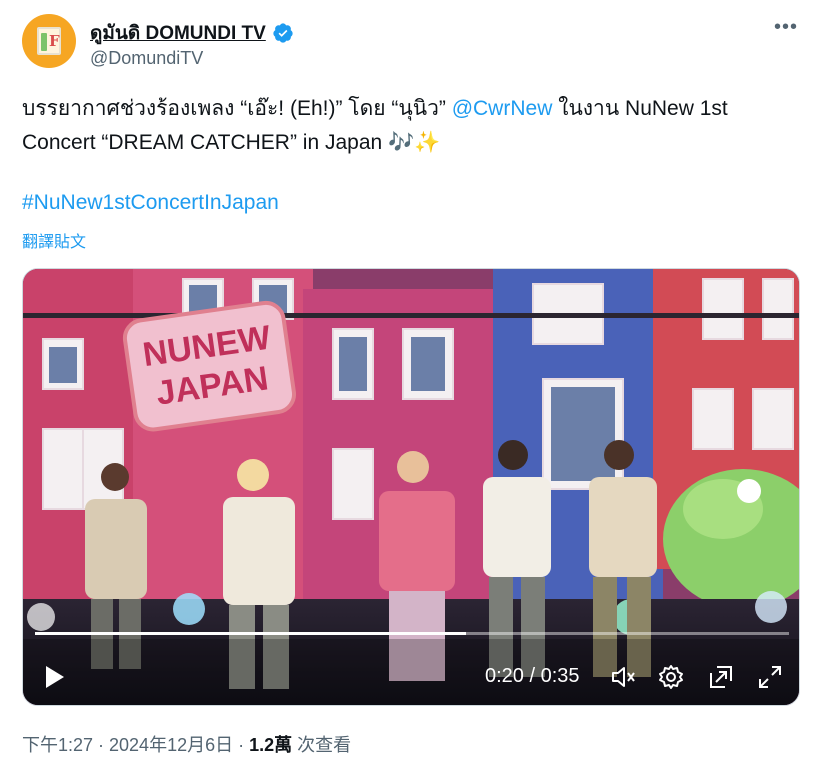 This screenshot has width=822, height=758. What do you see at coordinates (250, 633) in the screenshot?
I see `video-progress-fill` at bounding box center [250, 633].